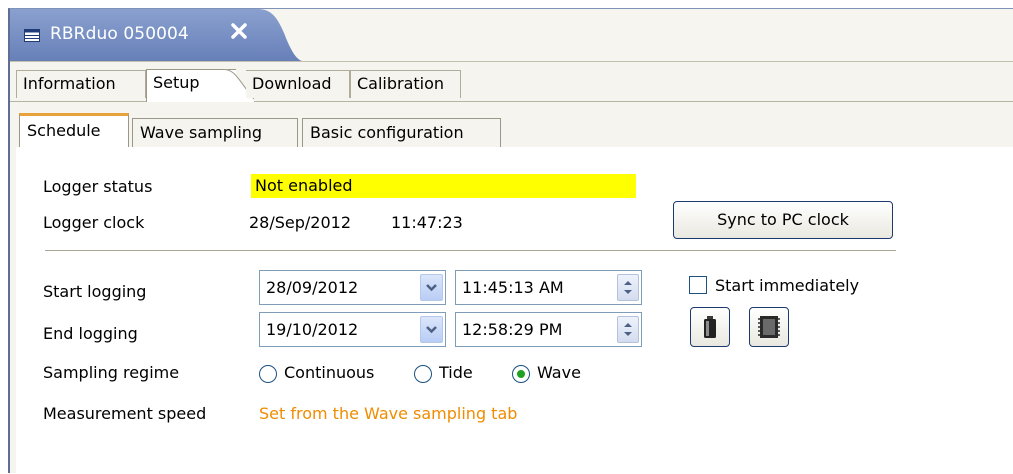  I want to click on memory-chip-icon, so click(769, 327).